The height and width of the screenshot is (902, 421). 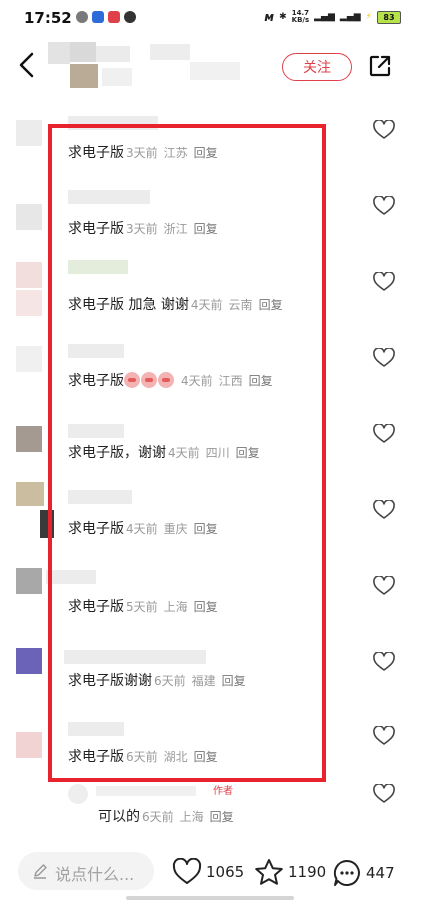 I want to click on like-button: 1065, so click(x=208, y=871).